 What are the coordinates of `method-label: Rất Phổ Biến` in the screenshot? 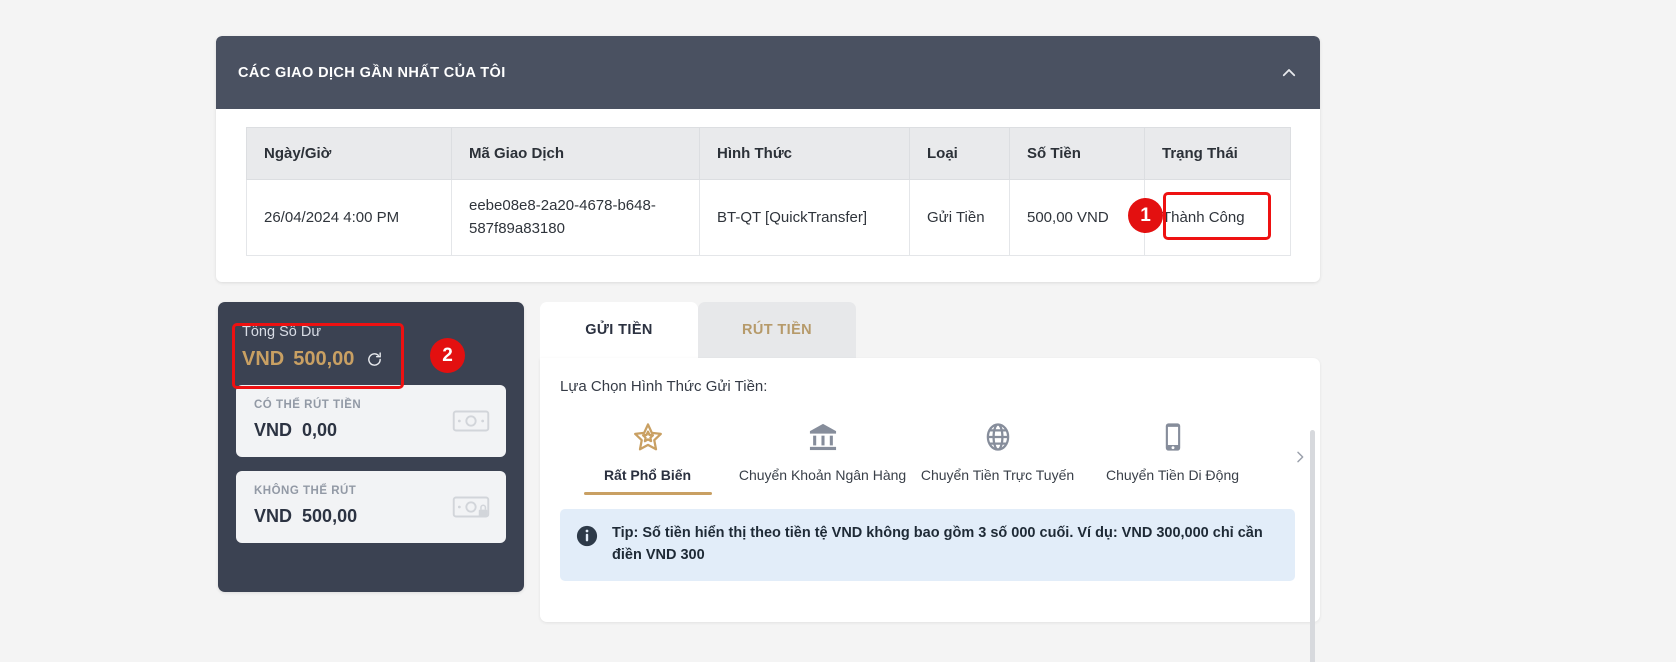 It's located at (647, 475).